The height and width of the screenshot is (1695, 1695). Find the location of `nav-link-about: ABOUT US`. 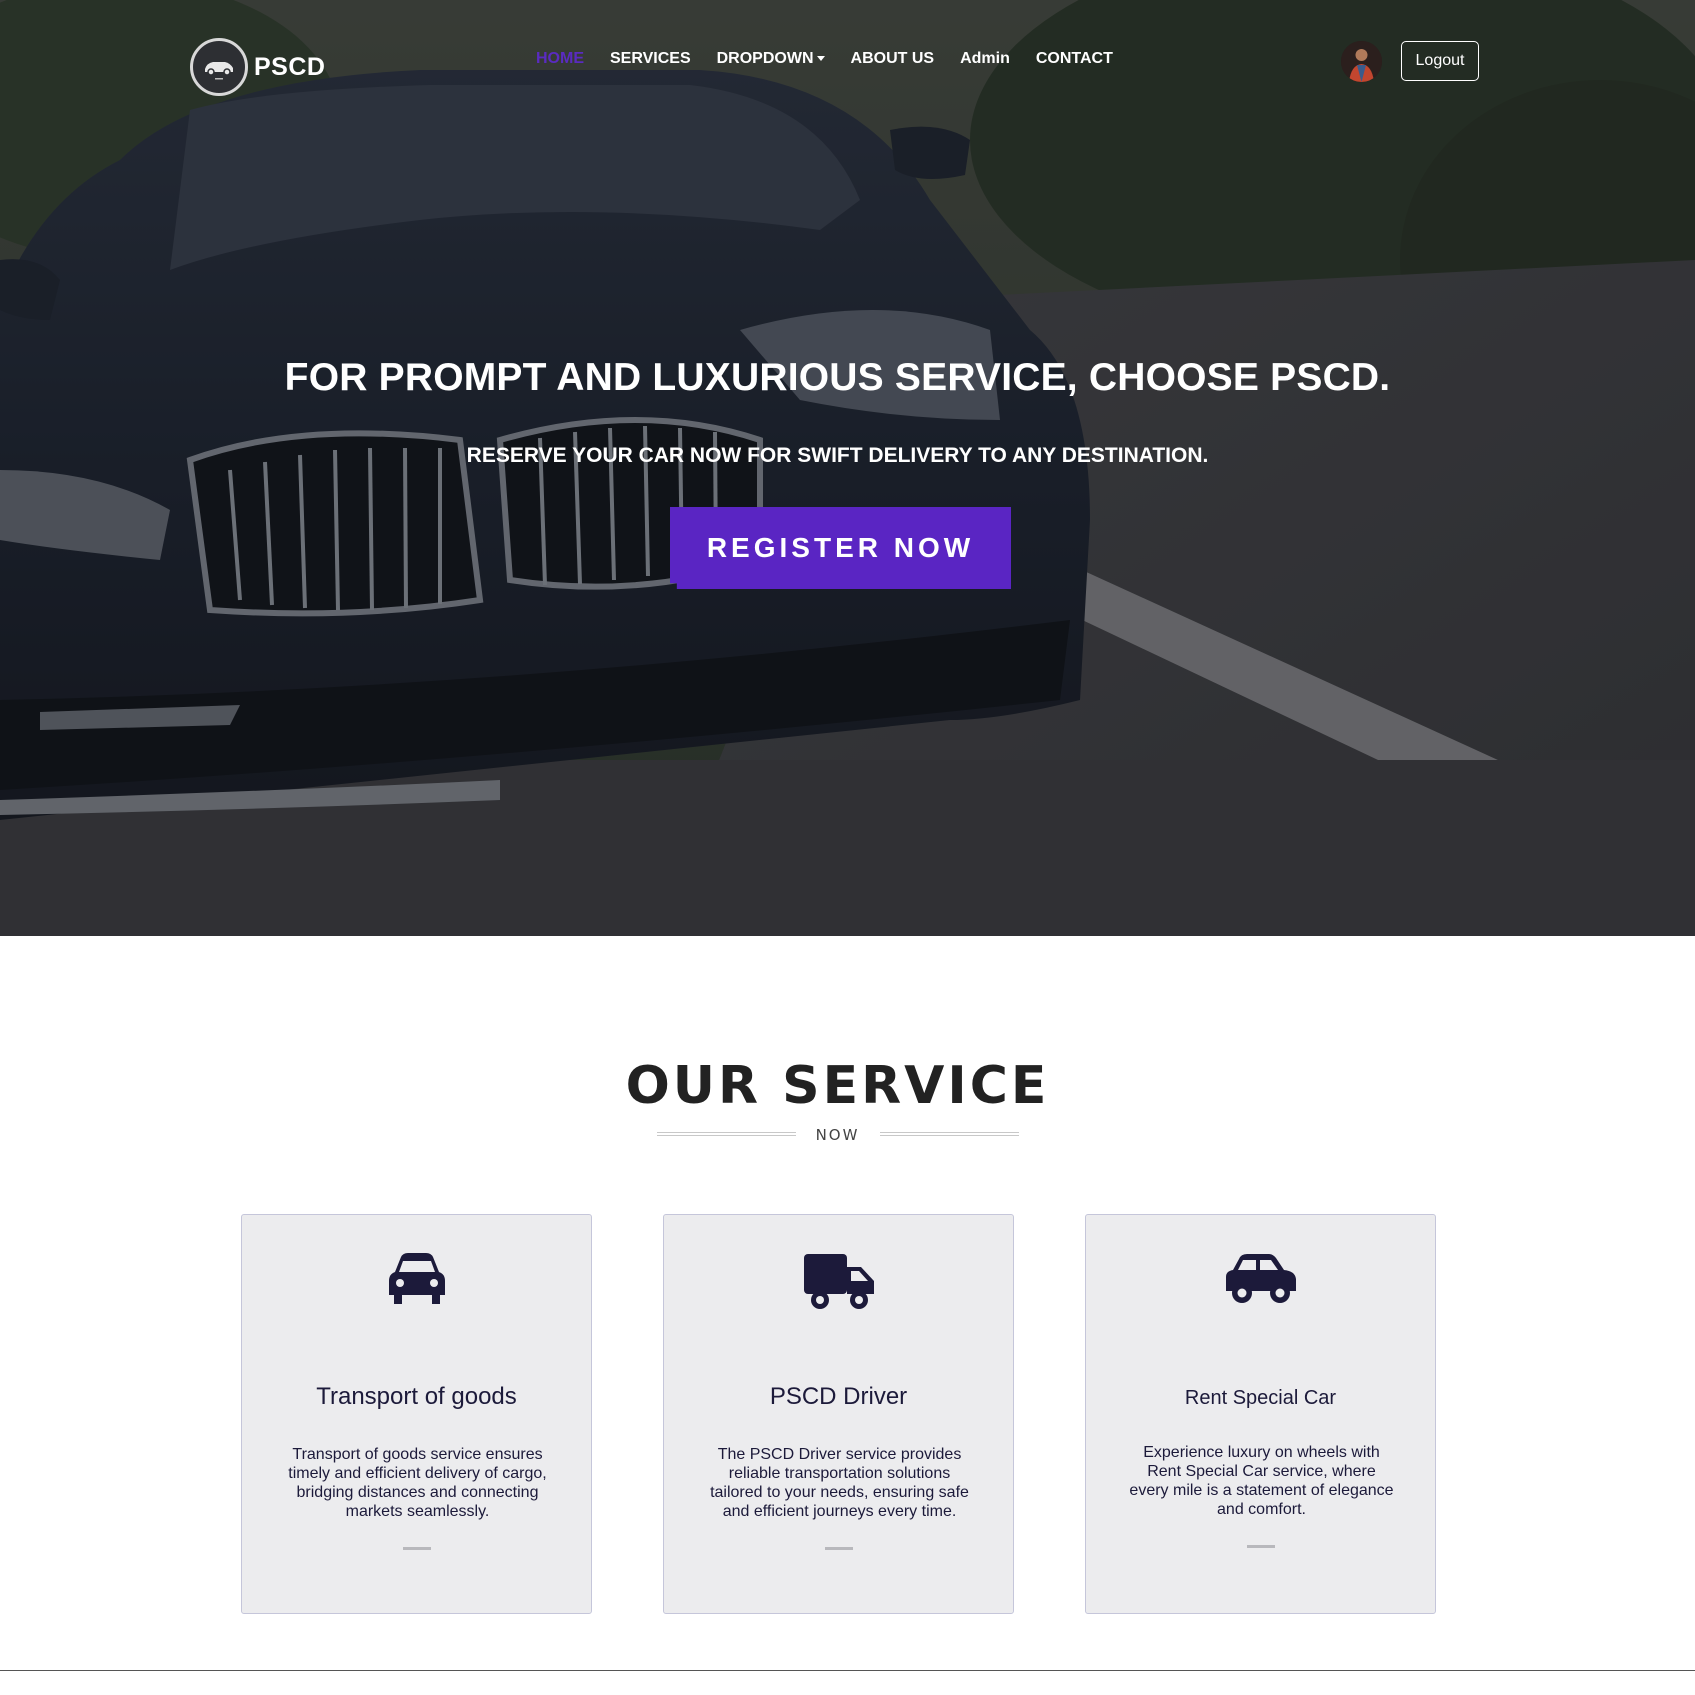

nav-link-about: ABOUT US is located at coordinates (893, 59).